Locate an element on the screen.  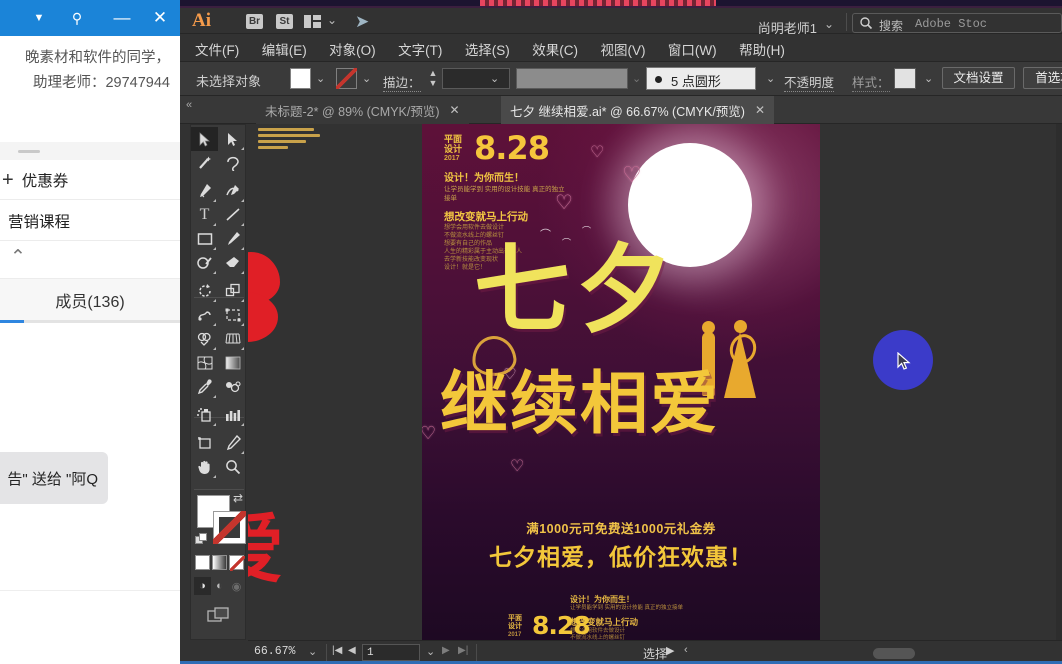
brush-definition-dropdown: 5 点圆形 is located at coordinates (701, 78).